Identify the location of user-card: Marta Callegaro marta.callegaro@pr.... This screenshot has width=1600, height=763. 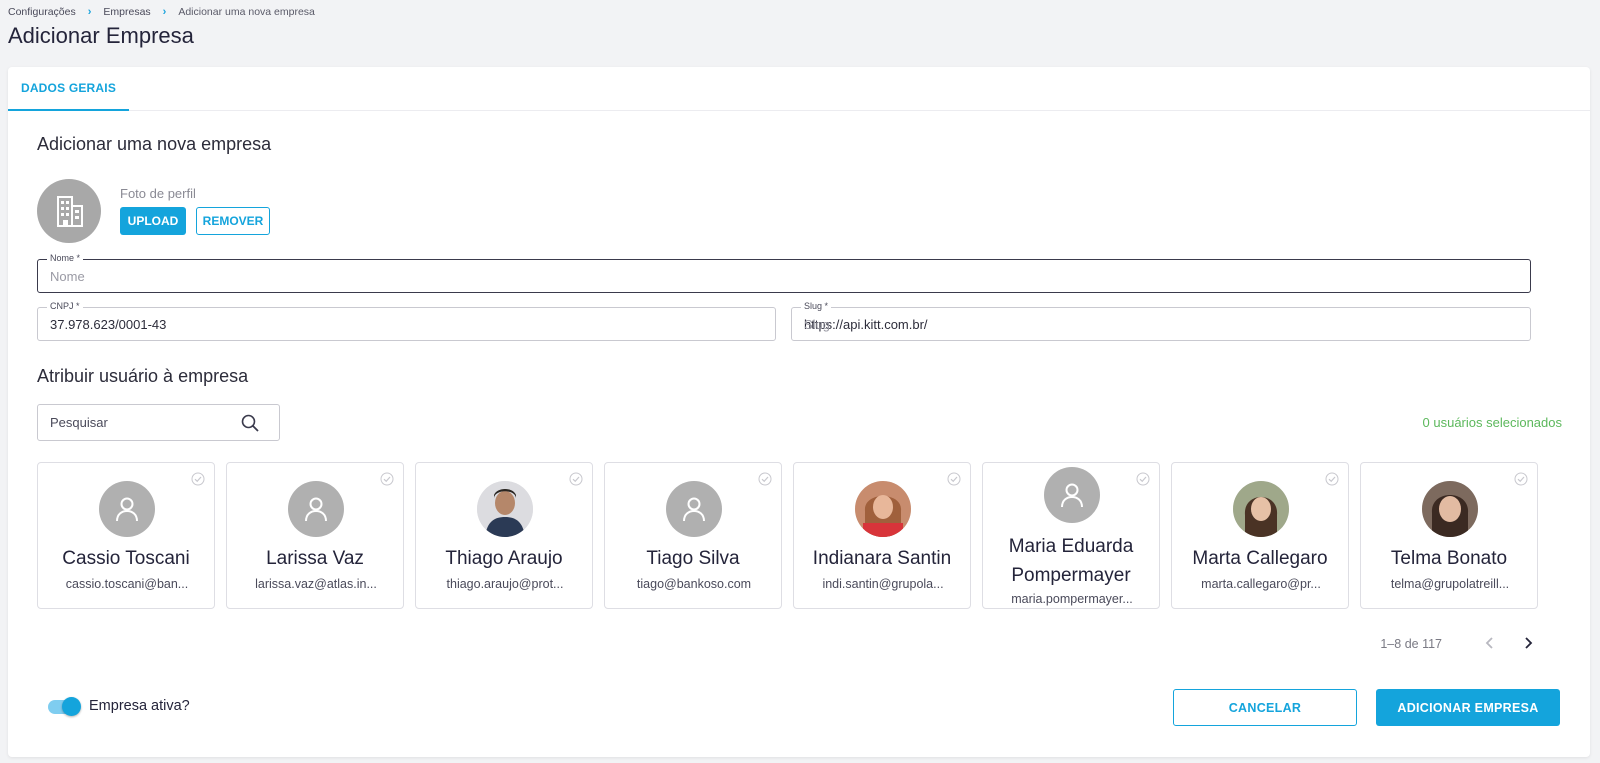
(1260, 535).